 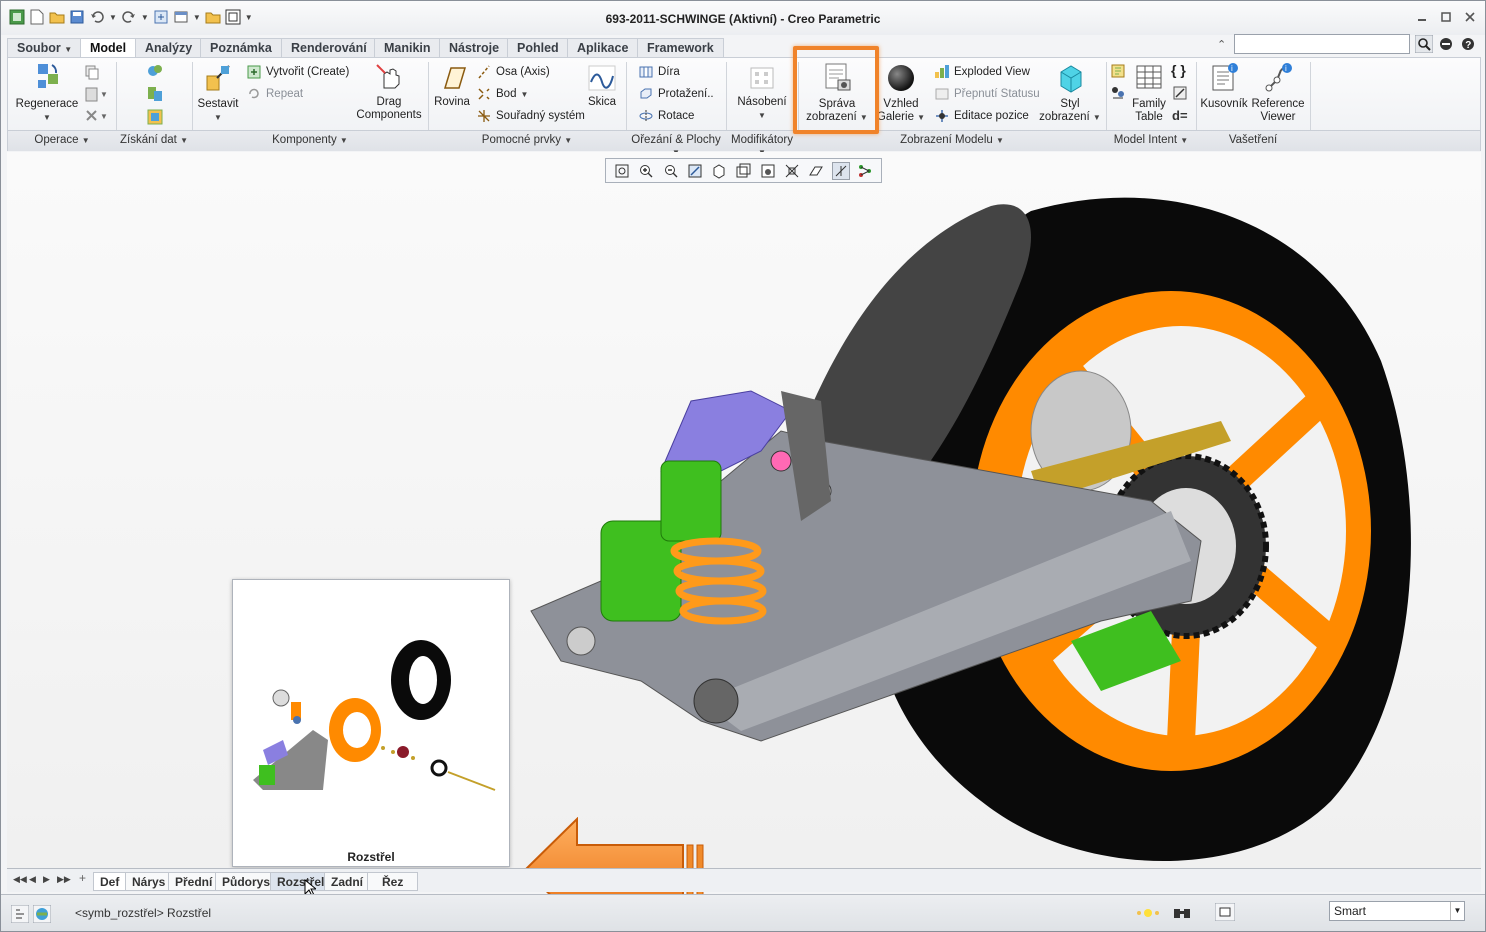 What do you see at coordinates (1278, 93) in the screenshot?
I see `reference-viewer-button: i Reference Viewer` at bounding box center [1278, 93].